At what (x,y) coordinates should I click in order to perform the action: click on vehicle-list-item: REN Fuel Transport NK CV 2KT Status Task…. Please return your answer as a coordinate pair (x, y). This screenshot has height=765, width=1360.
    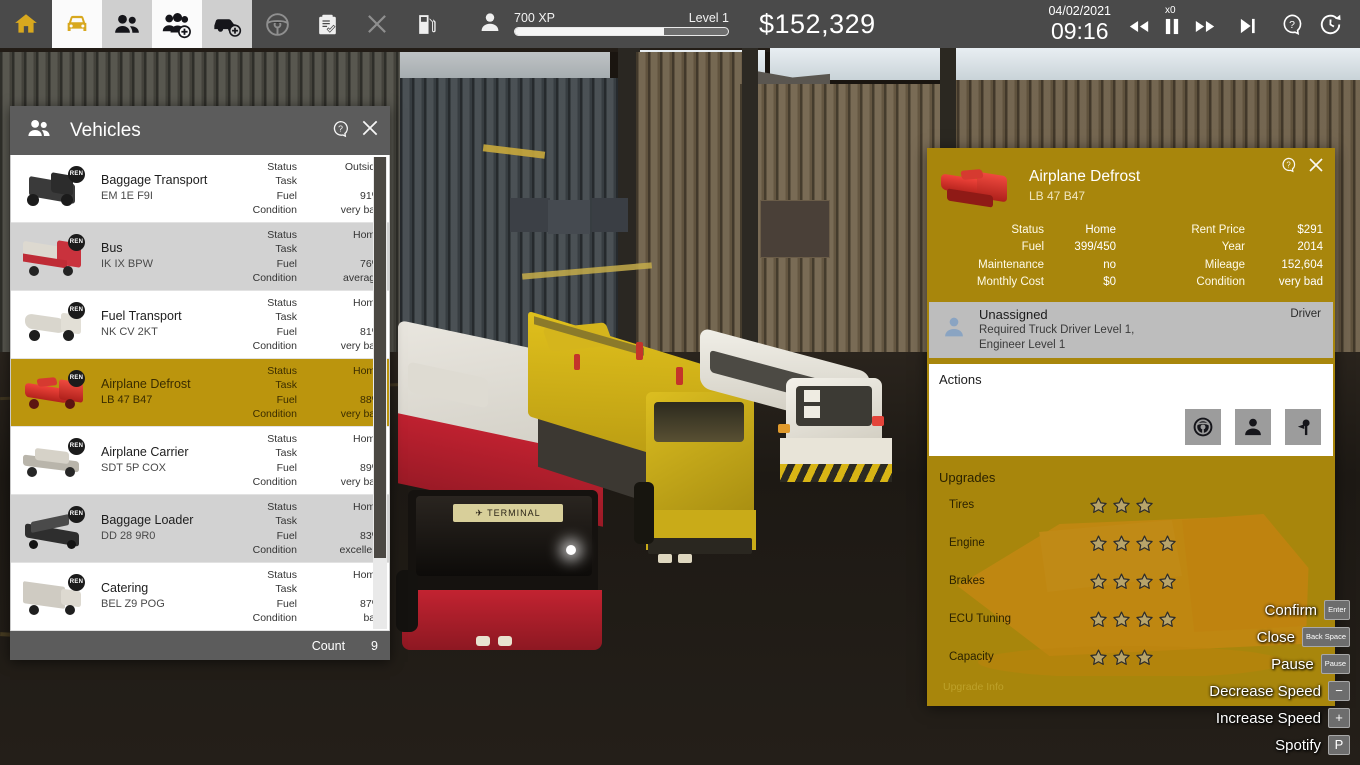
    Looking at the image, I should click on (200, 325).